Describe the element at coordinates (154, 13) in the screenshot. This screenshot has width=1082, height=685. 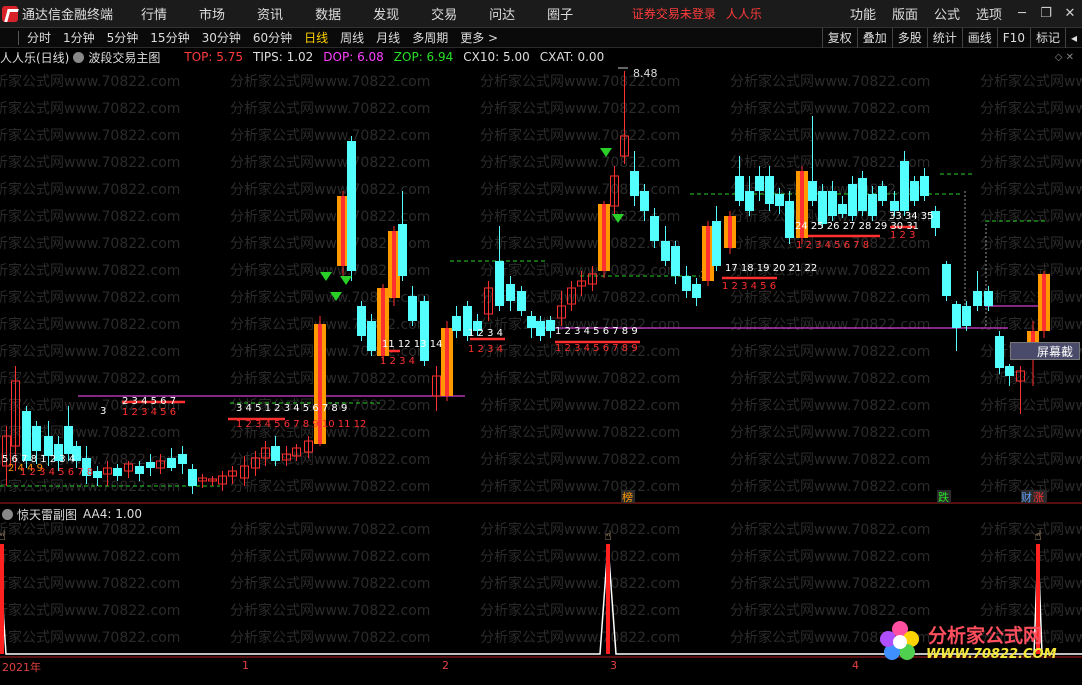
I see `menu-market: 行情` at that location.